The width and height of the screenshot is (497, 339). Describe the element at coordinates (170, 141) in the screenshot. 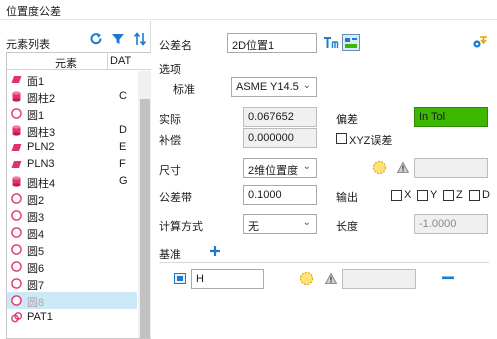

I see `compensation-label: 补偿` at that location.